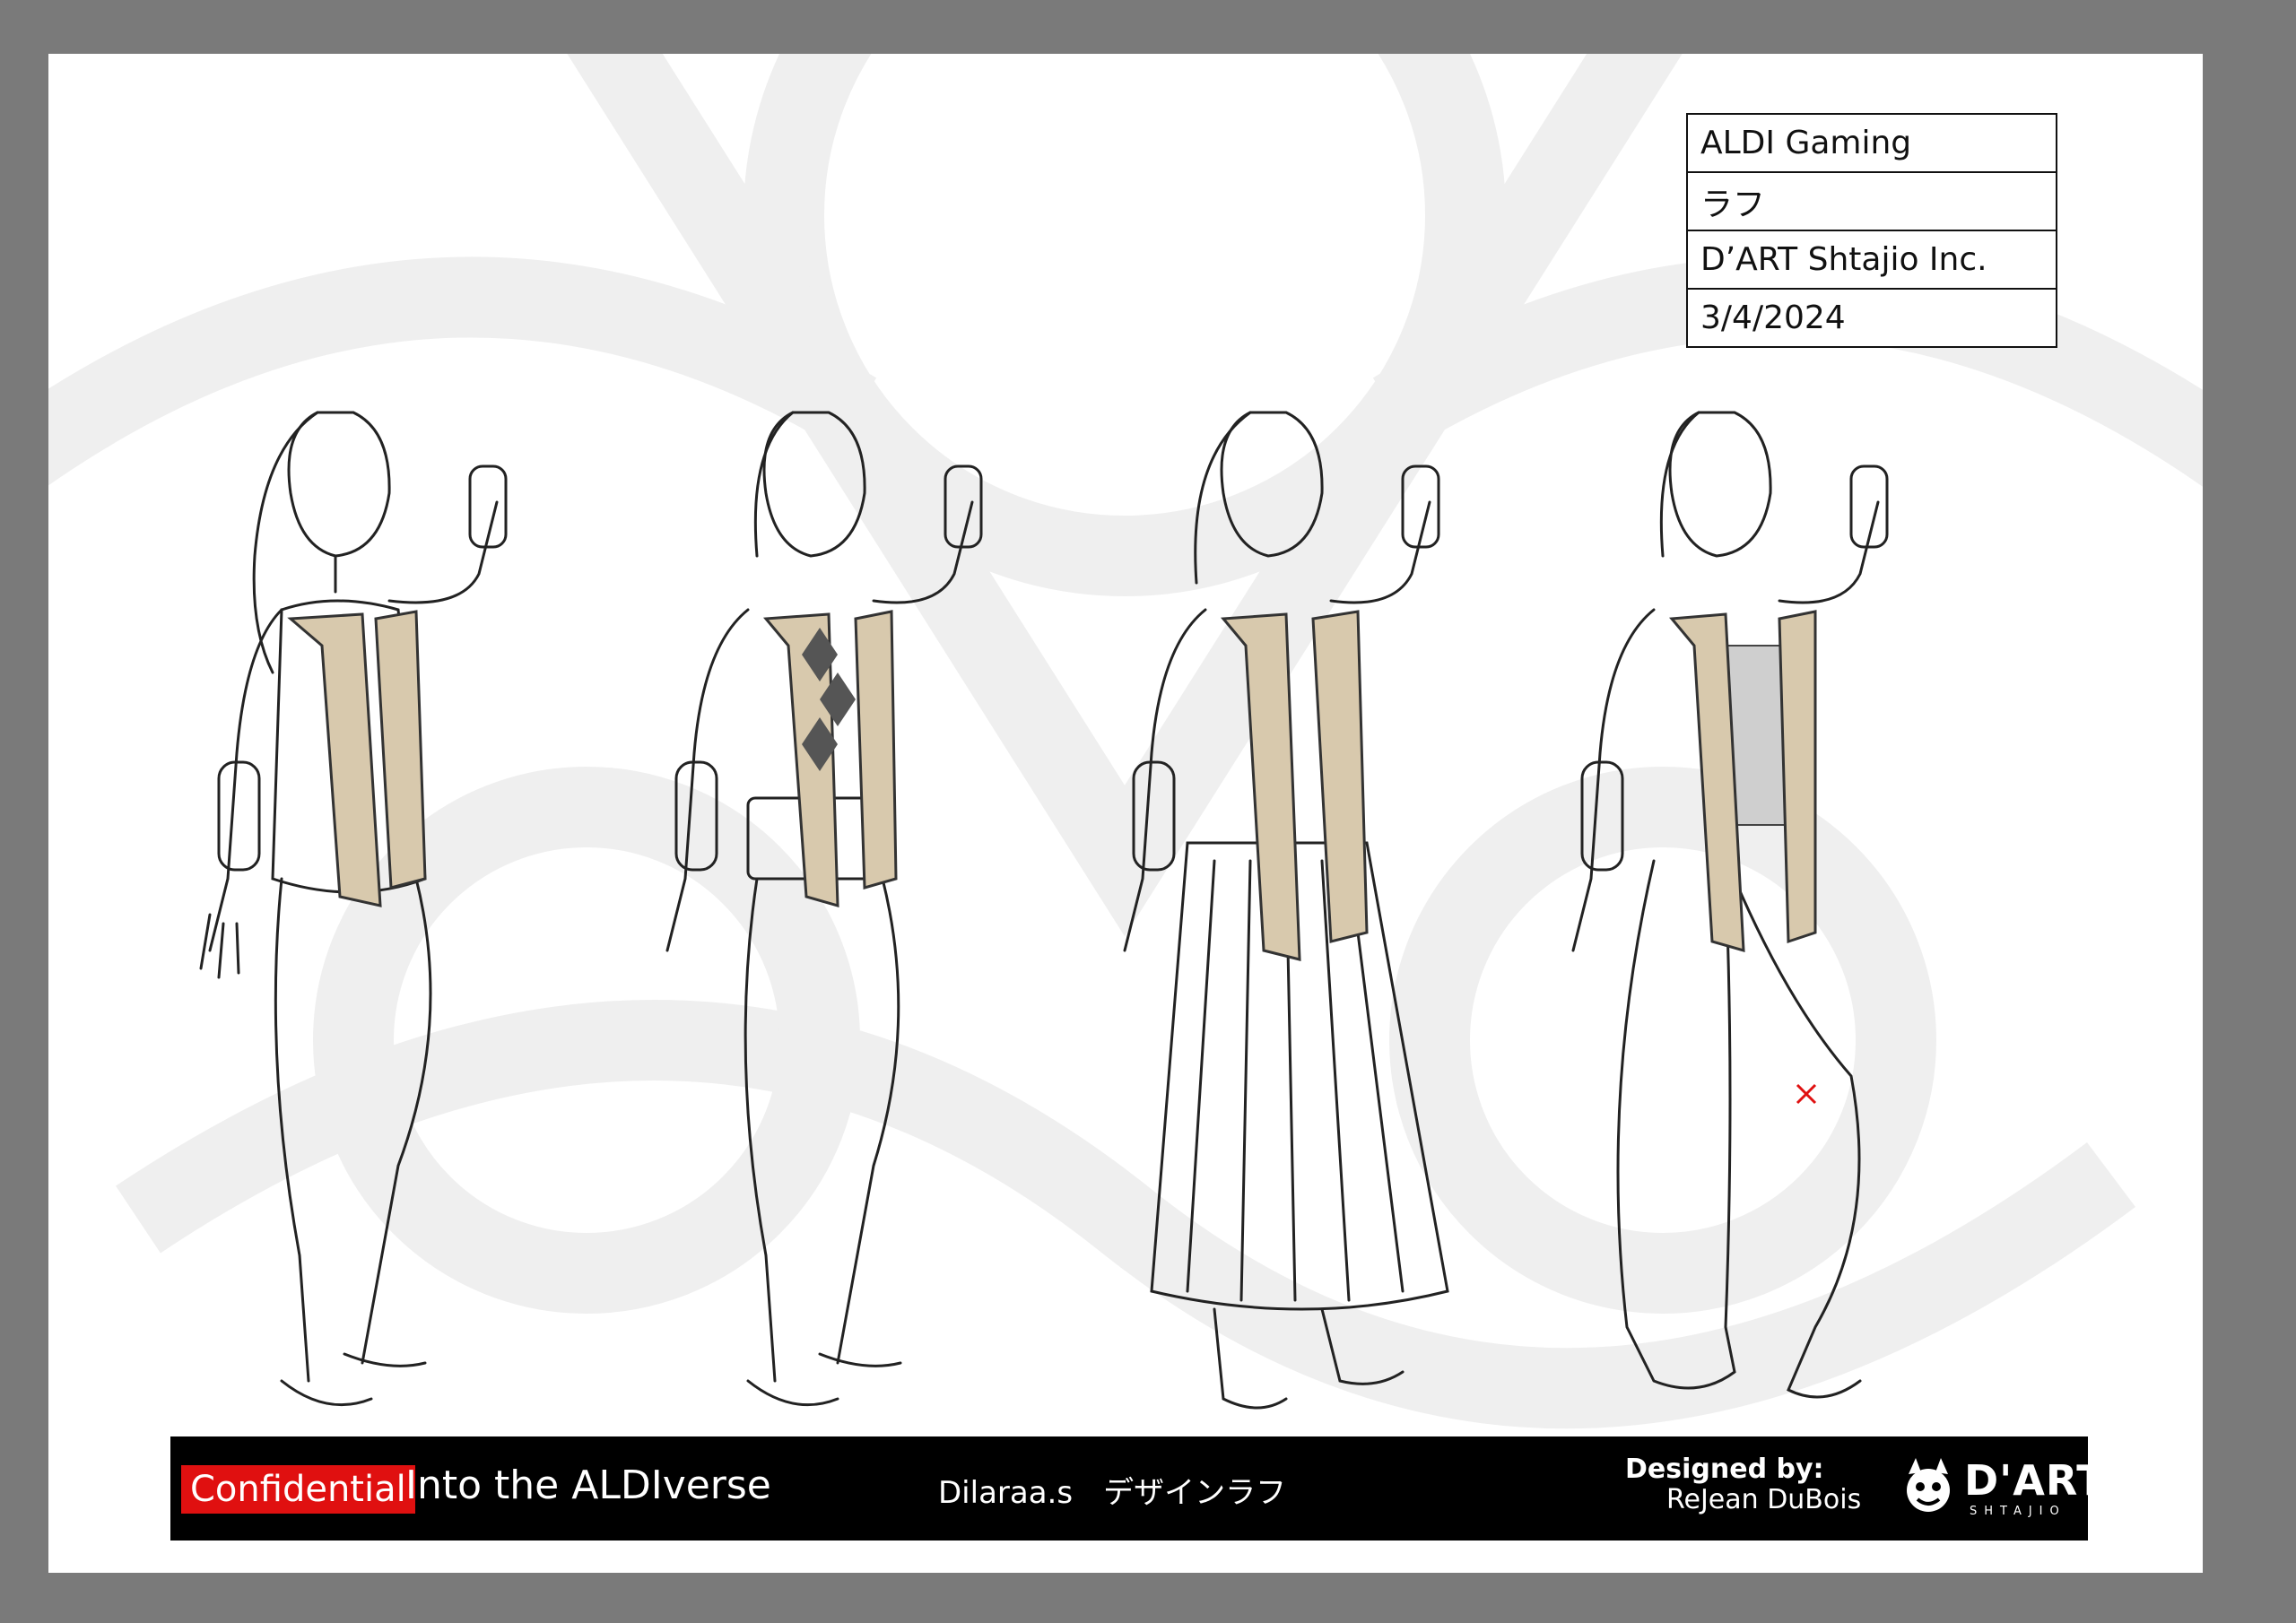  I want to click on designed-by-label: Designed by:, so click(1724, 1469).